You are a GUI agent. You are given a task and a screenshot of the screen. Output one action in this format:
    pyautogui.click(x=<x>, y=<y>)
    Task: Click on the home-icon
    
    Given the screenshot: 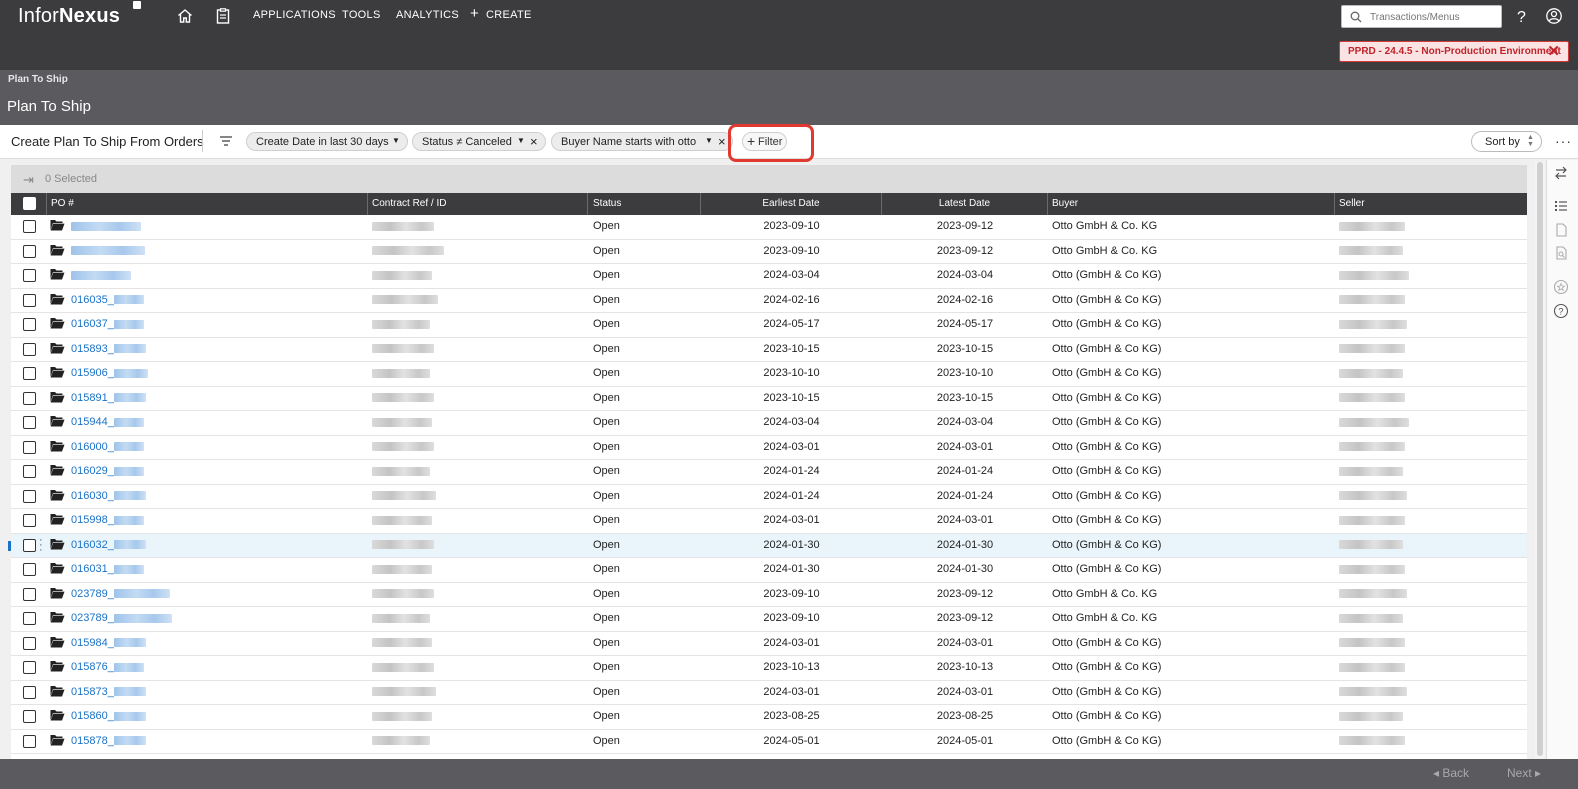 What is the action you would take?
    pyautogui.click(x=185, y=16)
    